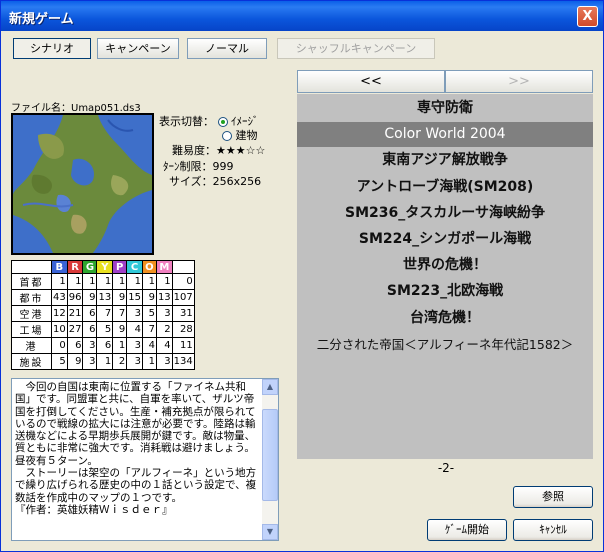 The height and width of the screenshot is (552, 604). Describe the element at coordinates (445, 344) in the screenshot. I see `scenario-list-item: 二分された帝国＜アルフィーネ年代記1582＞` at that location.